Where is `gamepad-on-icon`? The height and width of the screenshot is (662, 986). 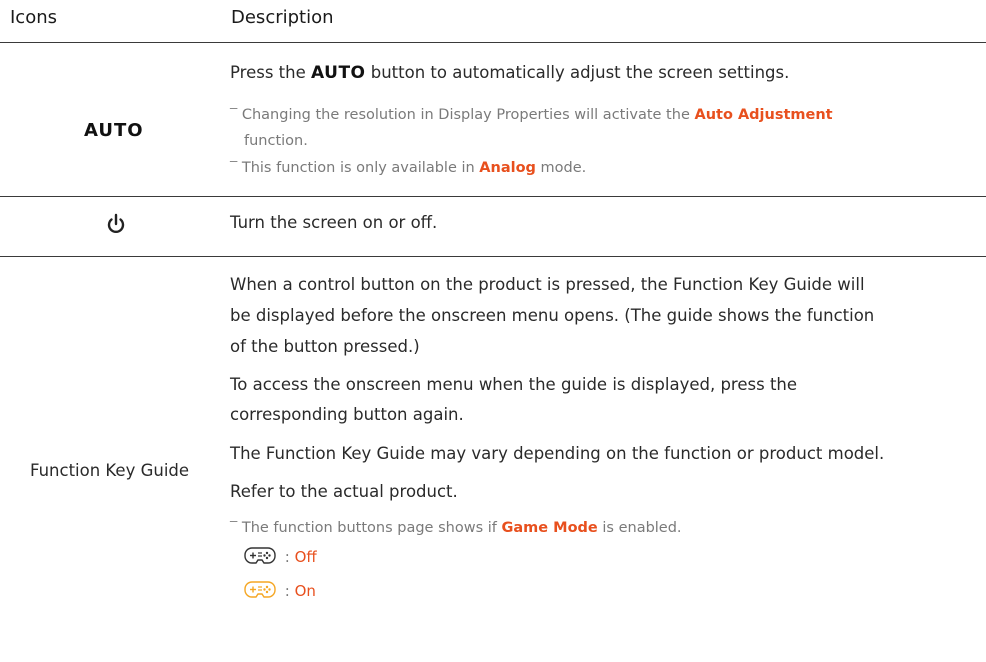
gamepad-on-icon is located at coordinates (260, 592).